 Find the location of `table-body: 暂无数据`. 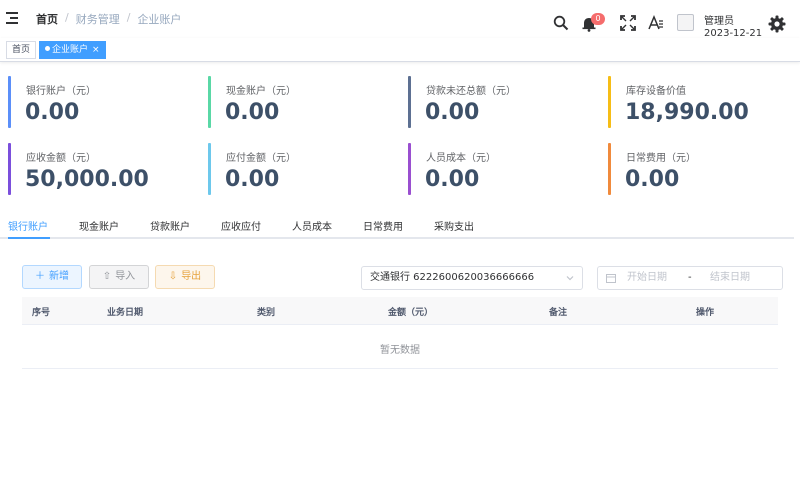

table-body: 暂无数据 is located at coordinates (400, 347).